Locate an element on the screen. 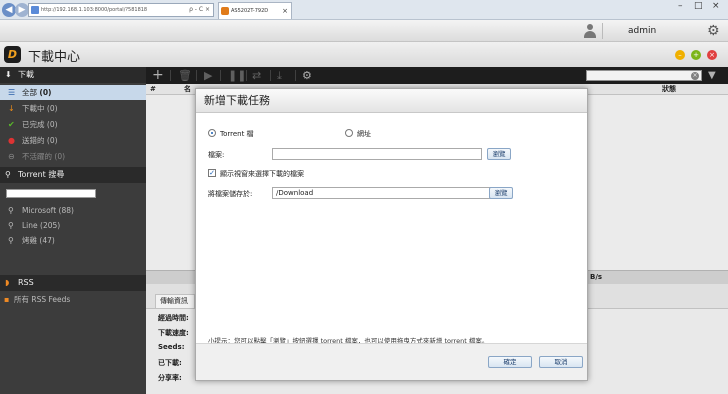 The width and height of the screenshot is (728, 394). ok-button: 確定 is located at coordinates (510, 362).